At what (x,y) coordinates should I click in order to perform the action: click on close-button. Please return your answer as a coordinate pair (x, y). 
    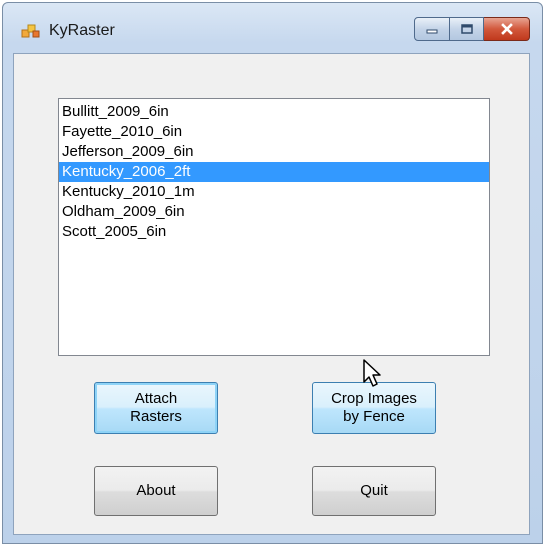
    Looking at the image, I should click on (507, 29).